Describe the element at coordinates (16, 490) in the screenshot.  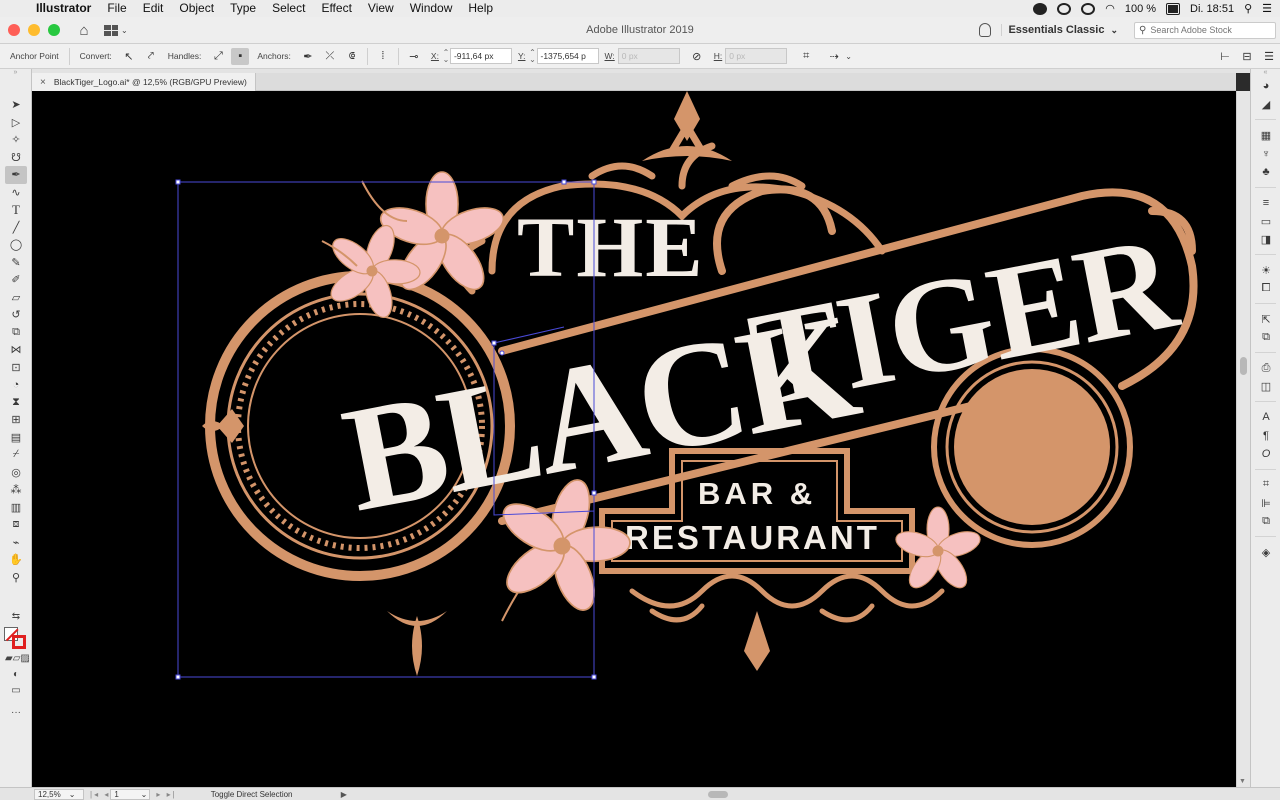
I see `symbol-sprayer-icon: ⁂` at that location.